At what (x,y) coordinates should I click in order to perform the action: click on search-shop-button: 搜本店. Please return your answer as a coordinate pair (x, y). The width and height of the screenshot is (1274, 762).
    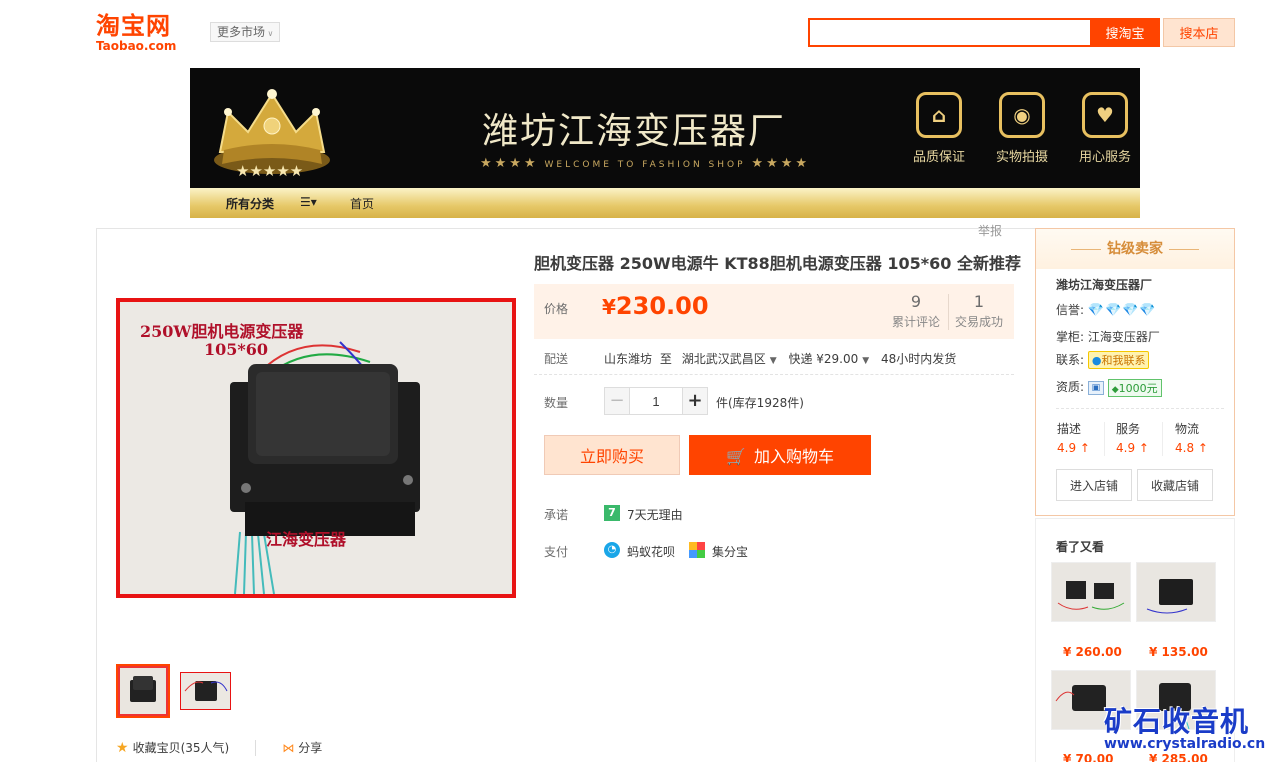
    Looking at the image, I should click on (1199, 32).